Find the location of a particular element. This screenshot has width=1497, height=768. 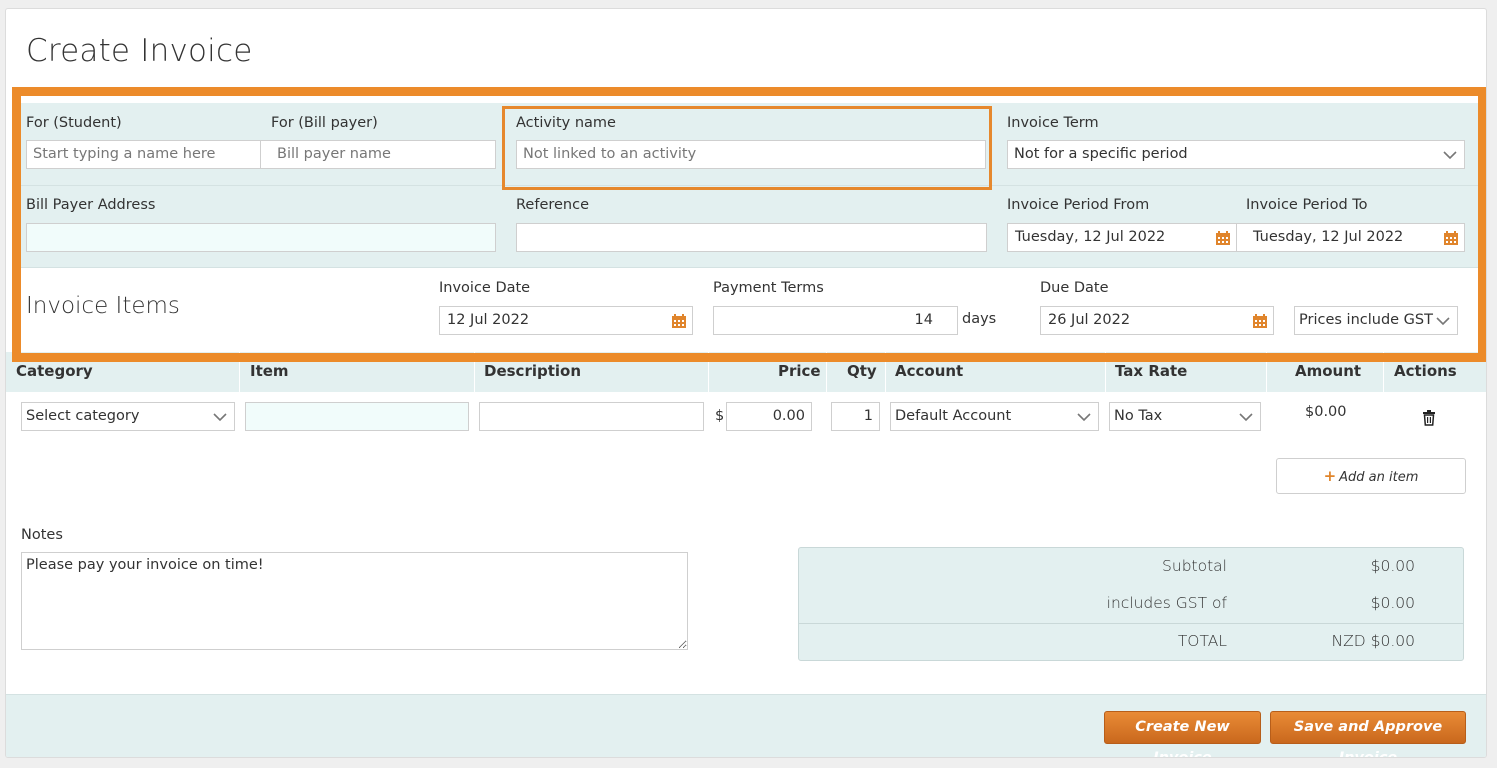

billpayer-input: Bill payer name is located at coordinates (378, 154).